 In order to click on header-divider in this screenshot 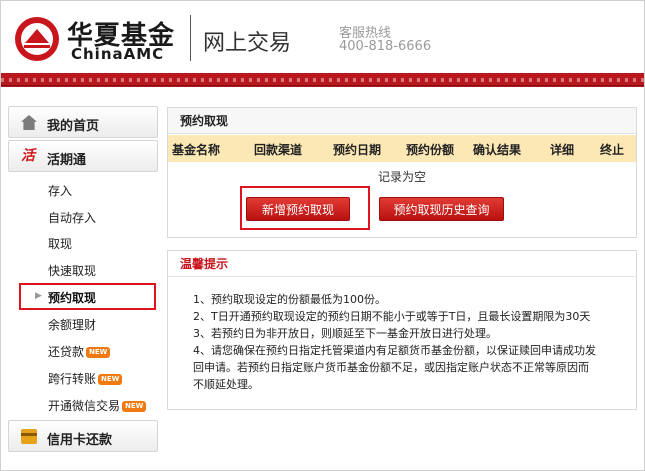, I will do `click(190, 38)`.